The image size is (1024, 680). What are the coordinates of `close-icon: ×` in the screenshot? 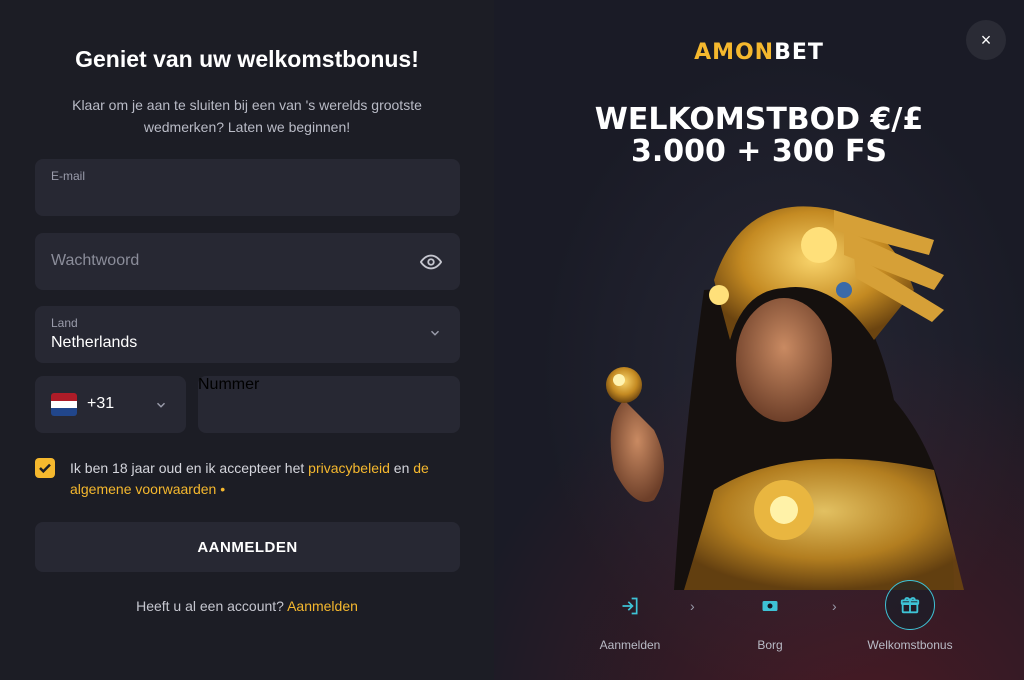 It's located at (986, 39).